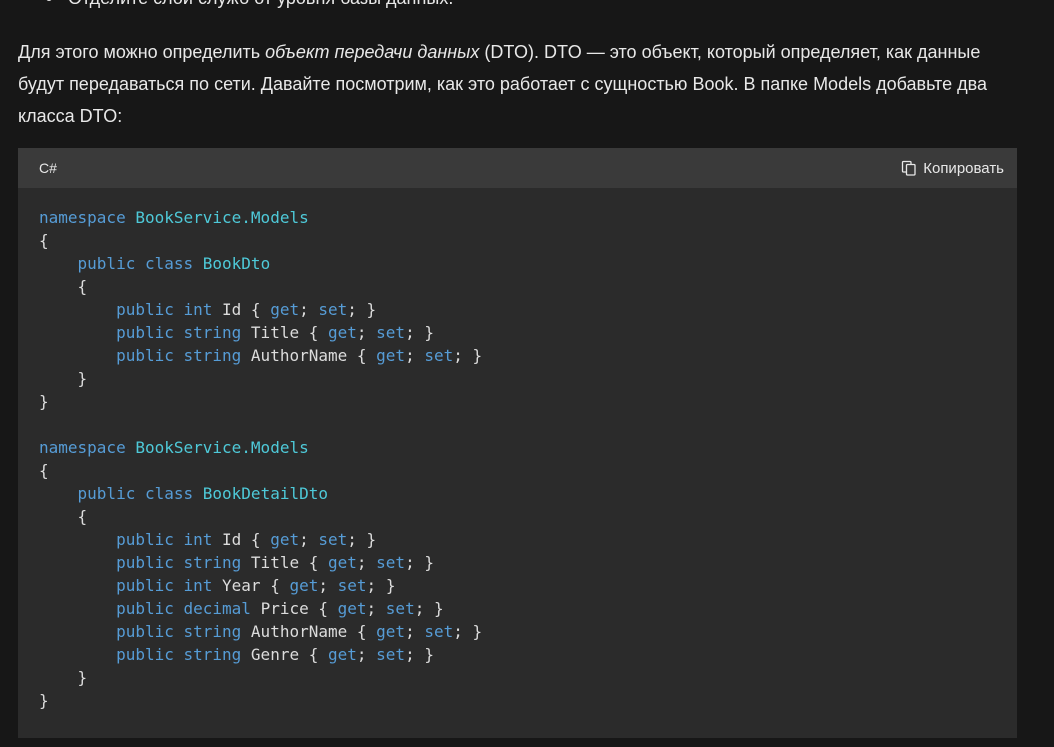  I want to click on bullet-dot, so click(49, 0).